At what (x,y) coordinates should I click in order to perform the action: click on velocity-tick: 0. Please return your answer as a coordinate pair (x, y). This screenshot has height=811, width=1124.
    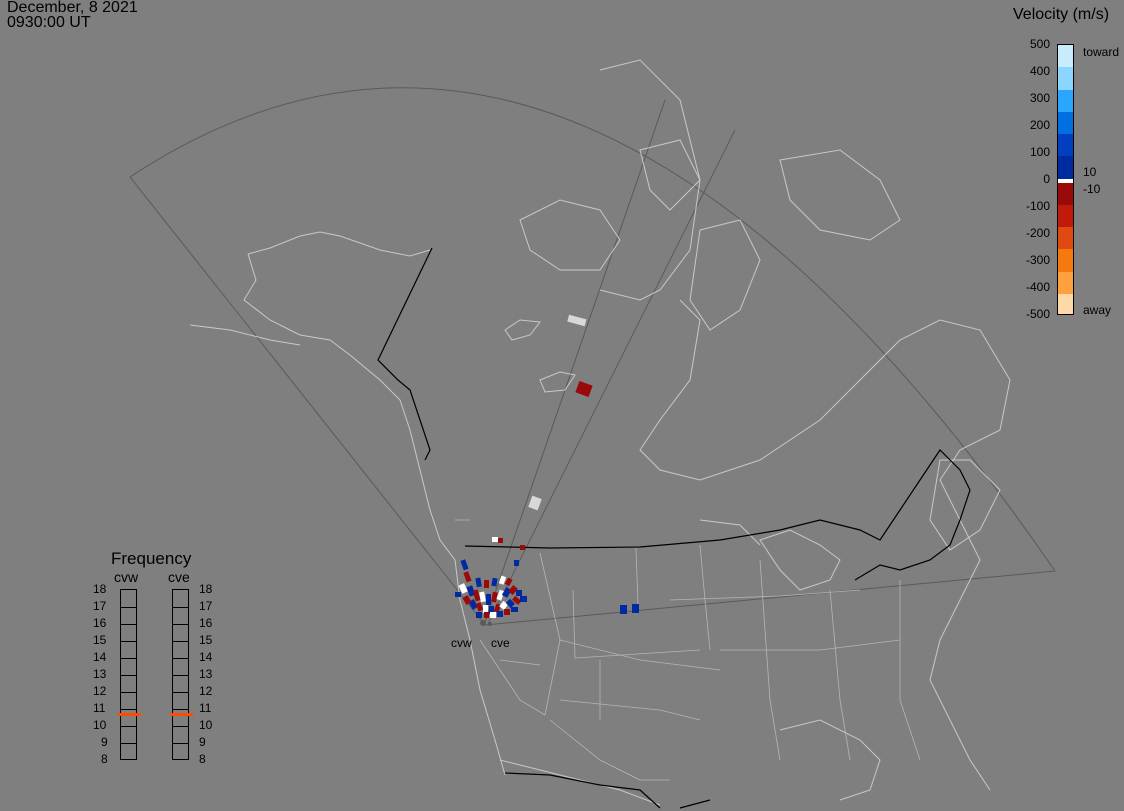
    Looking at the image, I should click on (1046, 179).